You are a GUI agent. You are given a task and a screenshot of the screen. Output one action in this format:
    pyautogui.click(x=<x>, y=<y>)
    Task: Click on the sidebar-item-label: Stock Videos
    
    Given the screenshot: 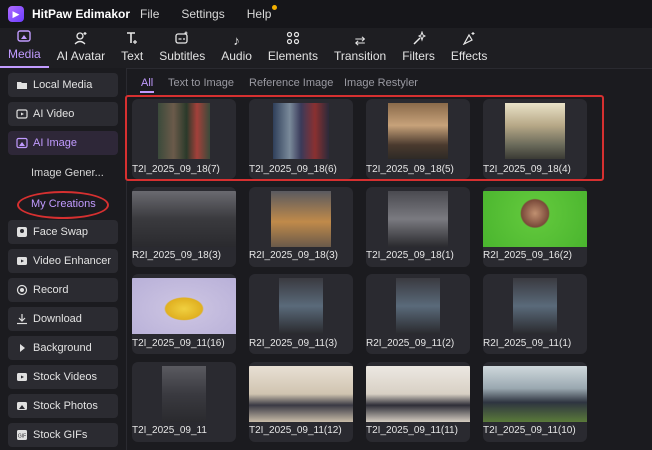 What is the action you would take?
    pyautogui.click(x=65, y=377)
    